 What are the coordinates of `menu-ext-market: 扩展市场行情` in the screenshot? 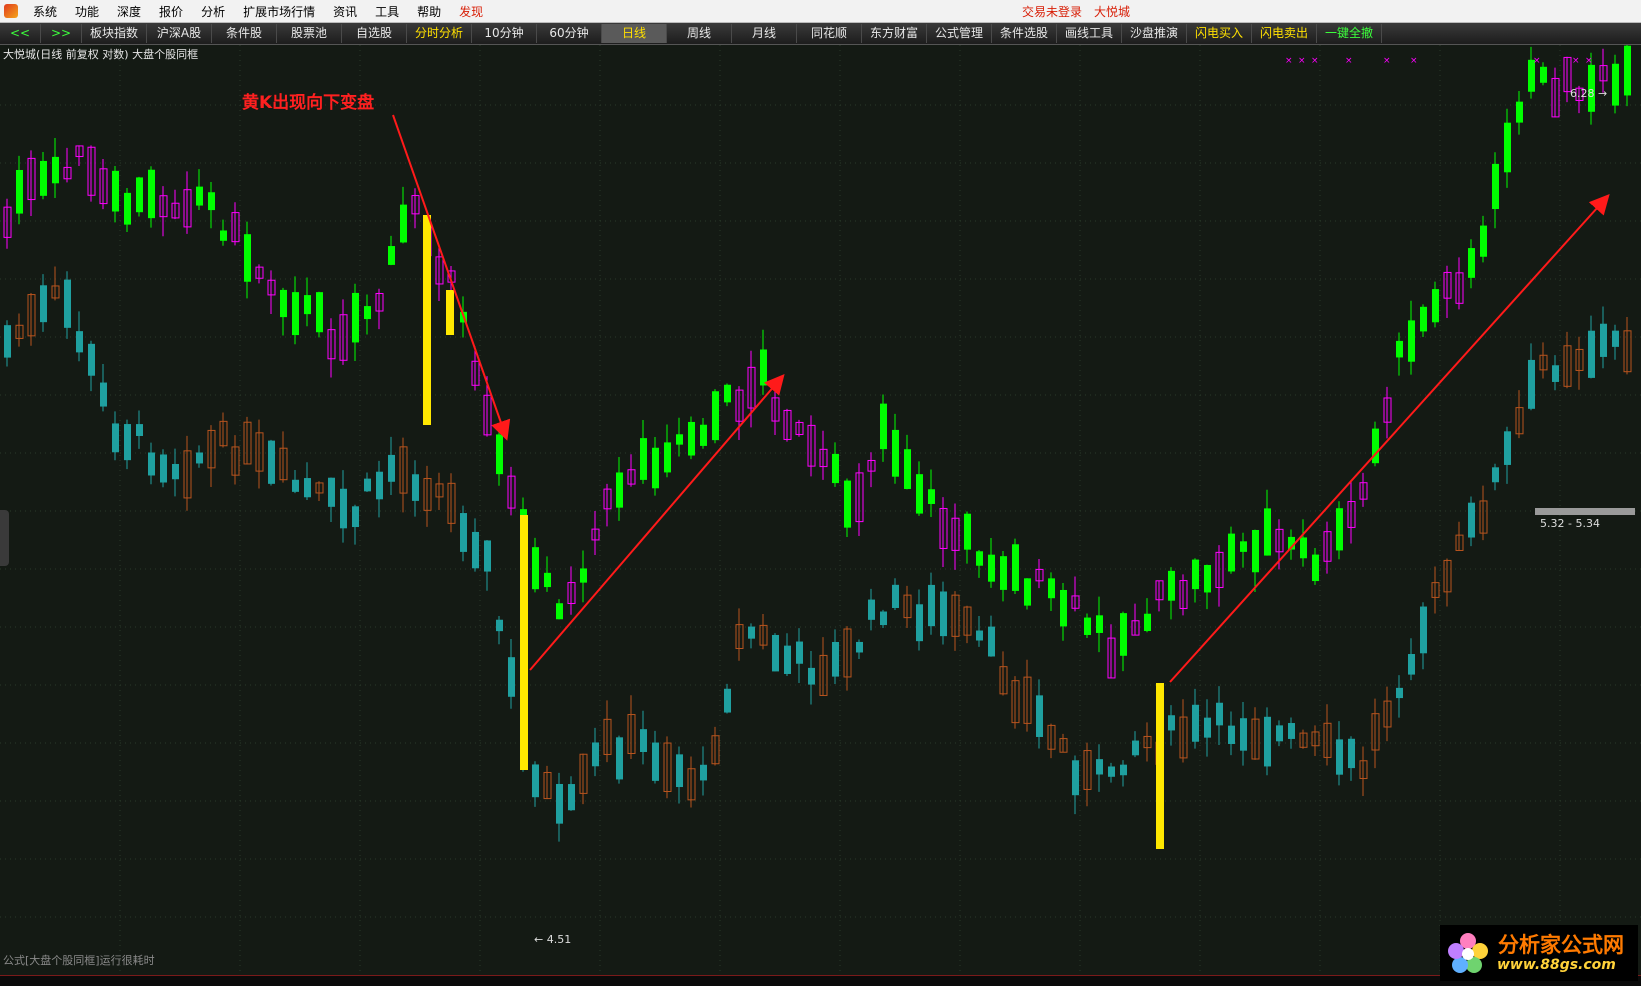 It's located at (279, 11).